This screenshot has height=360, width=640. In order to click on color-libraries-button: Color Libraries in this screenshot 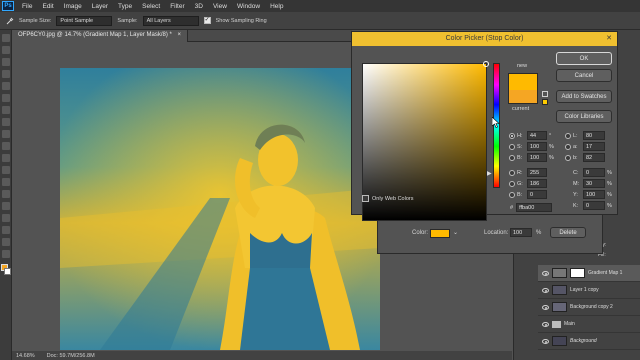, I will do `click(584, 116)`.